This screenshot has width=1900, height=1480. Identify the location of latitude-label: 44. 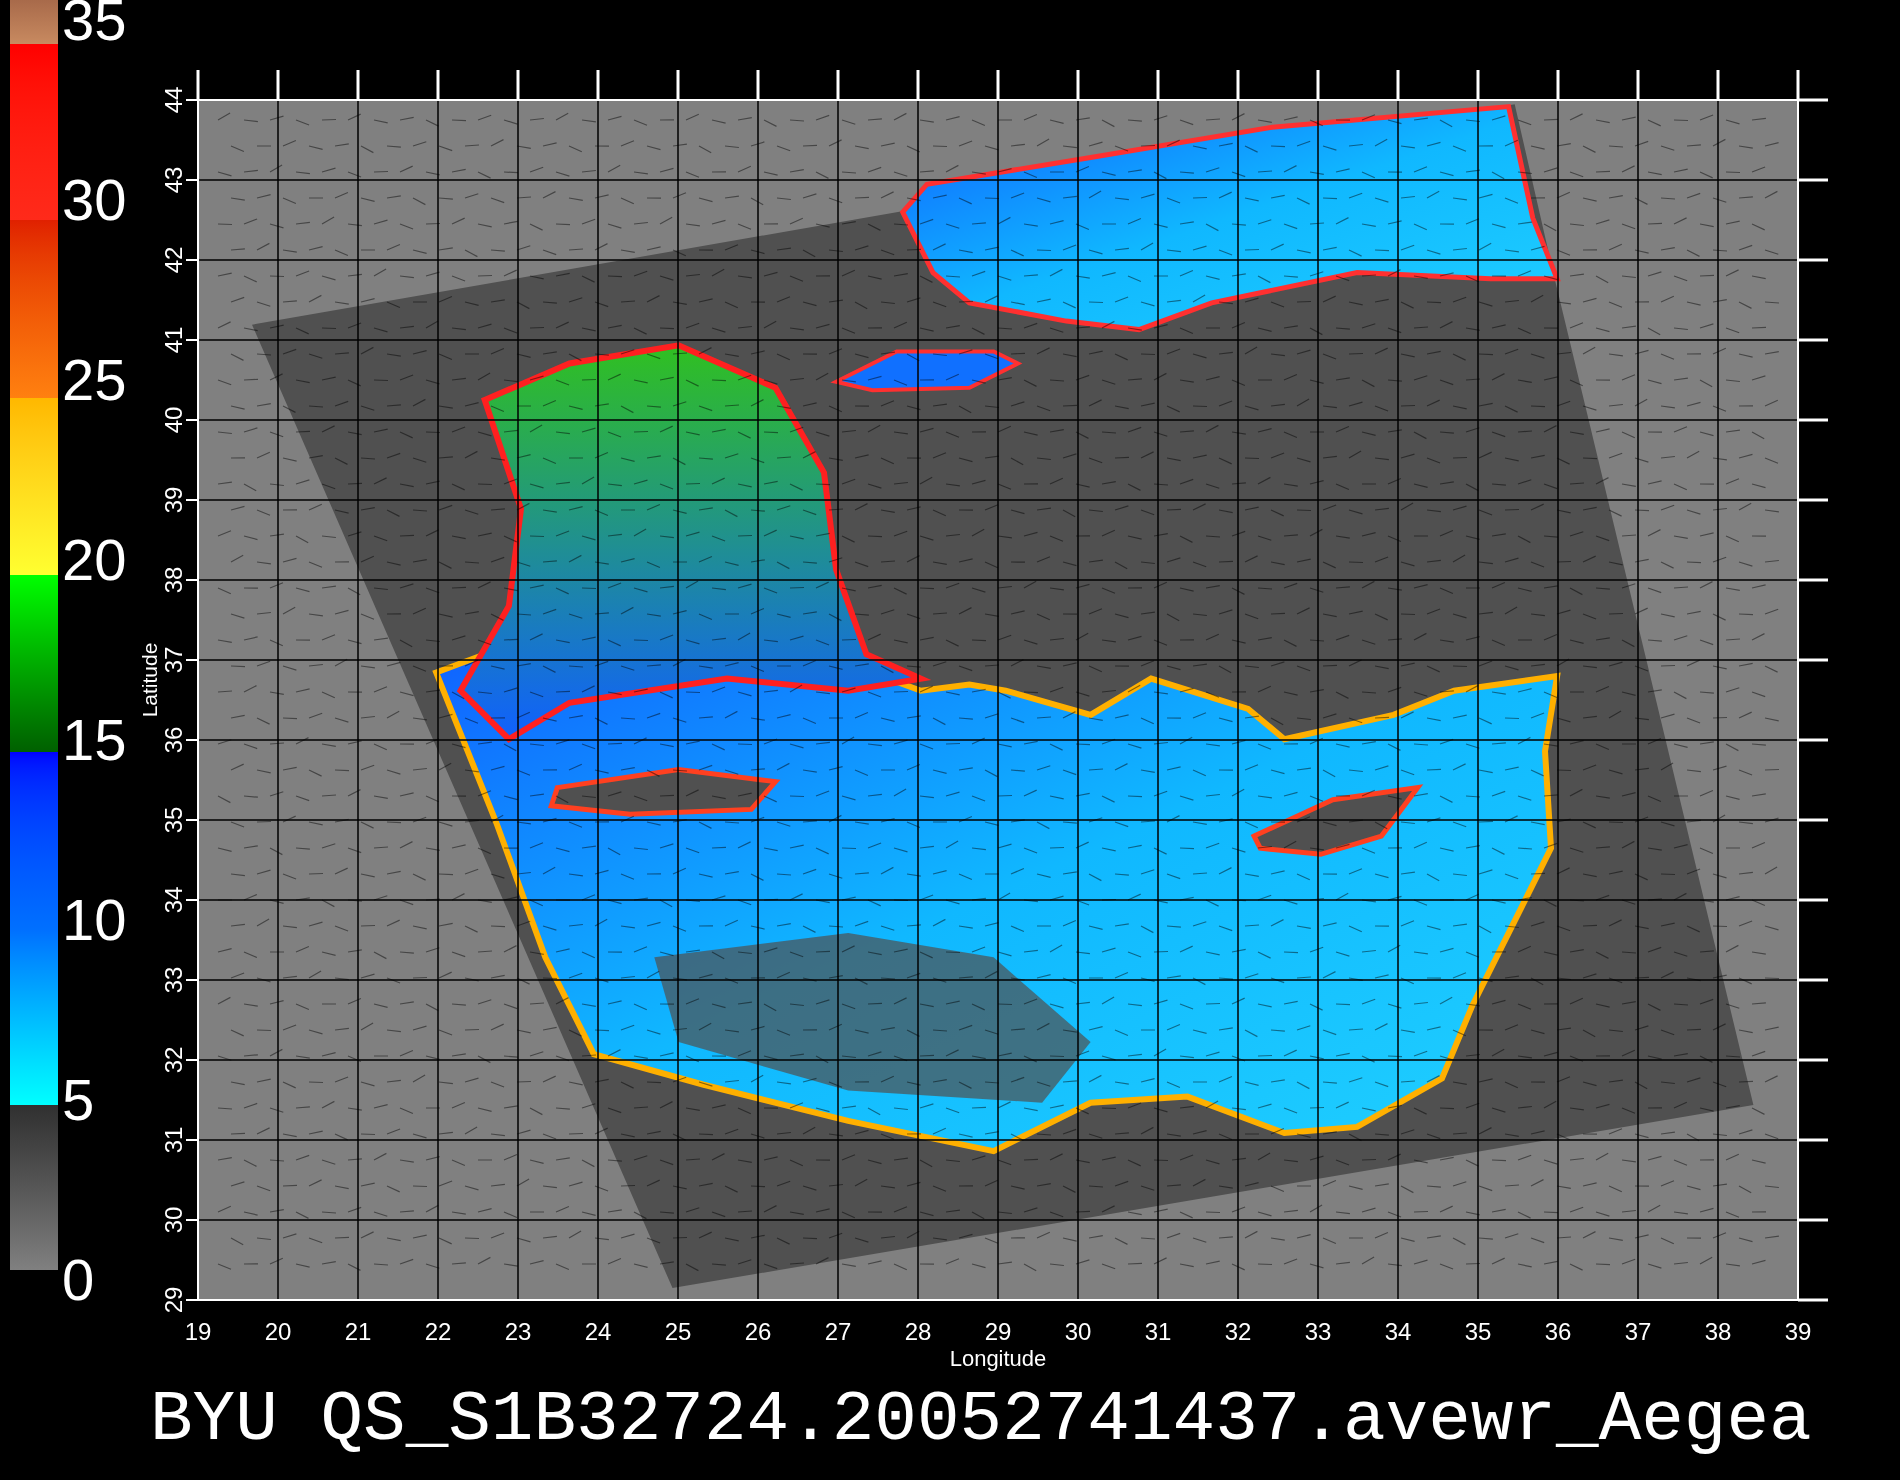
(173, 100).